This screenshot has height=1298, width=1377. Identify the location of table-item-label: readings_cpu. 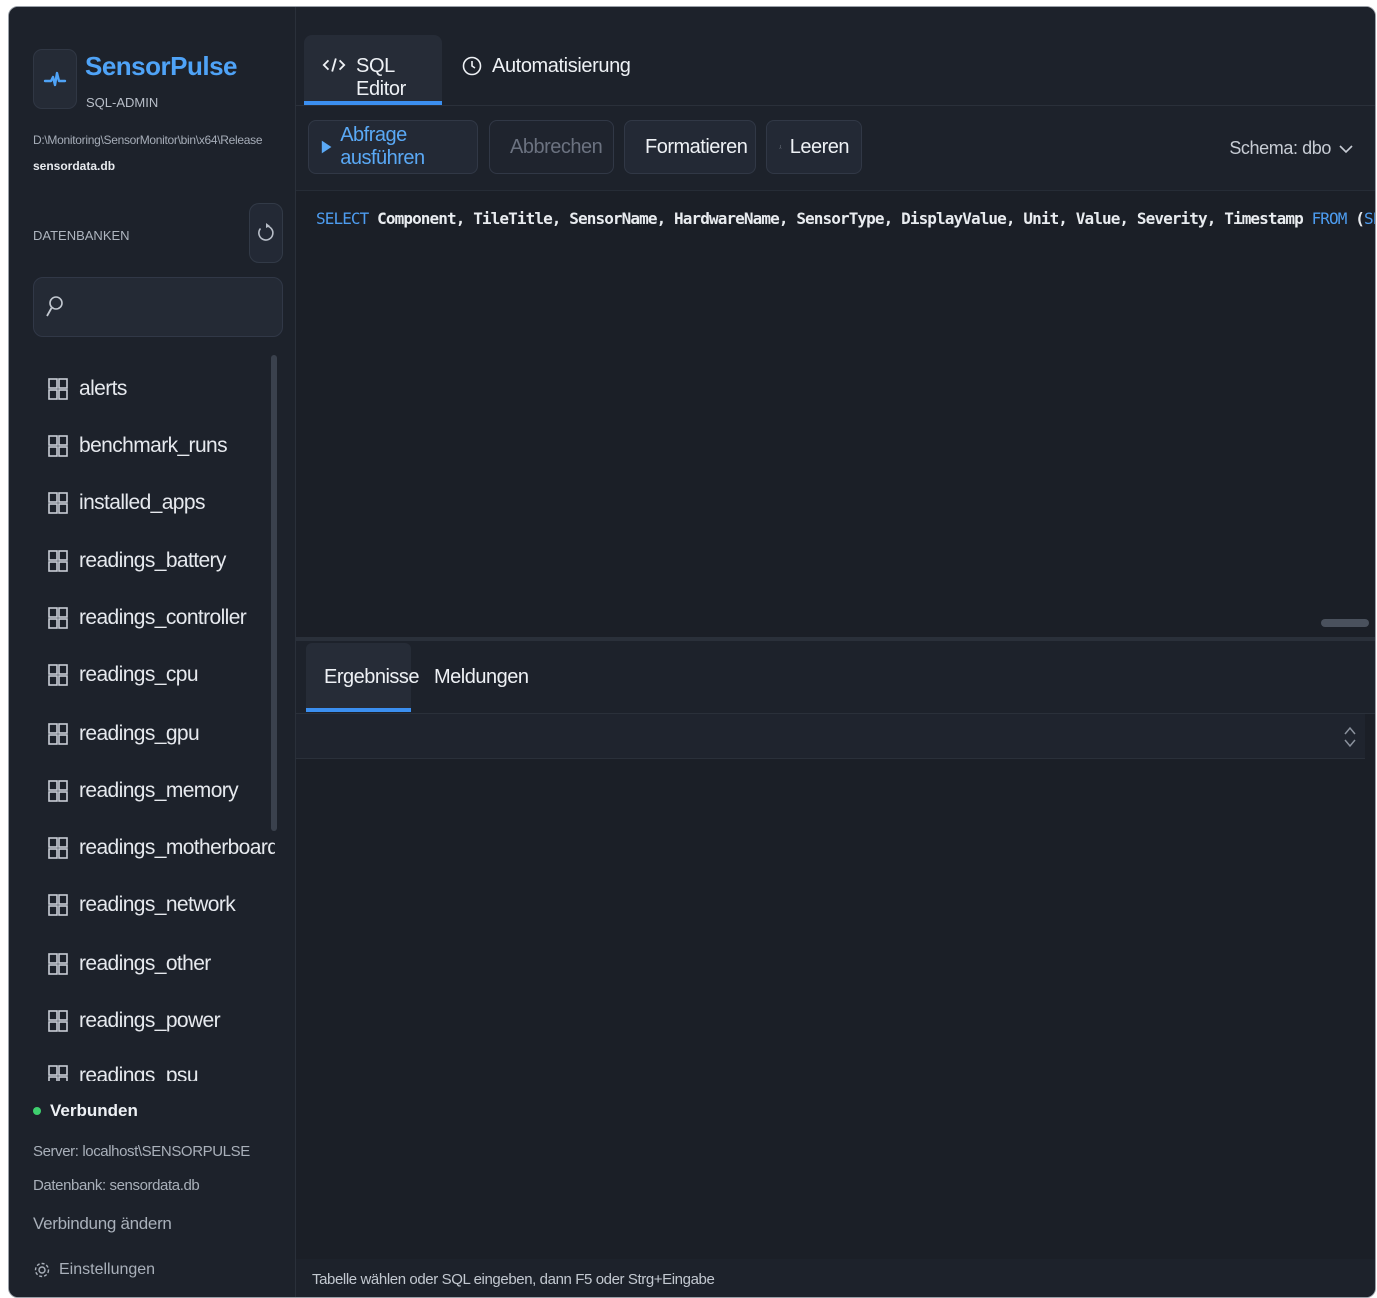
(139, 674).